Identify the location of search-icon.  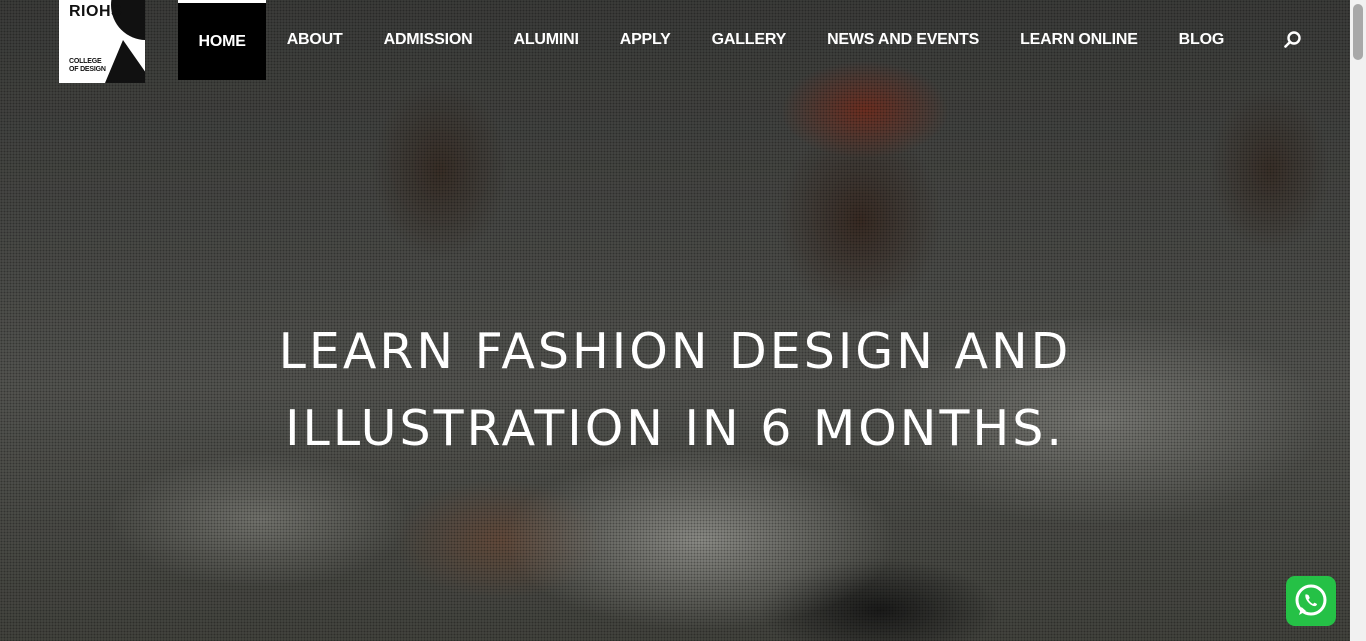
(1293, 40).